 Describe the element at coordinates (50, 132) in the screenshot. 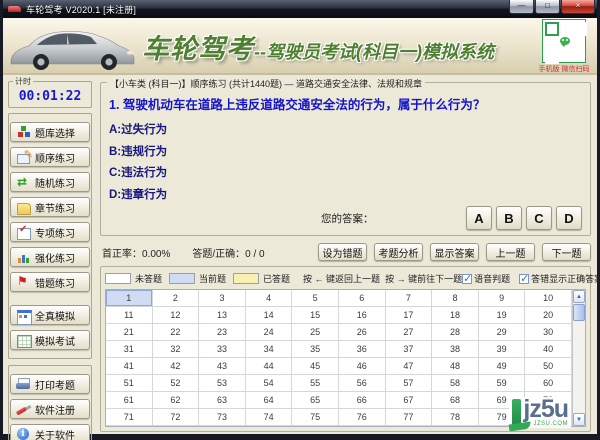

I see `sidebar-button-cubes: 题库选择` at that location.